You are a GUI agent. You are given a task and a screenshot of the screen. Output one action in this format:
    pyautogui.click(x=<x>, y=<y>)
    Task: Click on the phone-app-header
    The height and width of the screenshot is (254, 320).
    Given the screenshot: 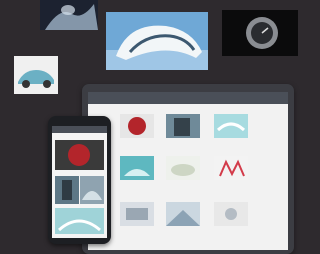 What is the action you would take?
    pyautogui.click(x=79, y=129)
    